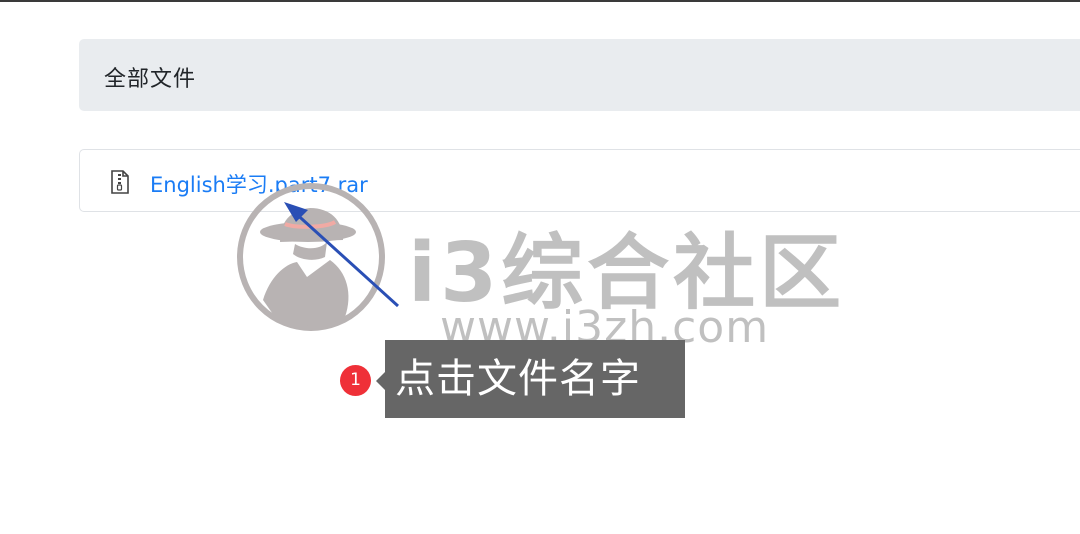 Image resolution: width=1080 pixels, height=534 pixels. Describe the element at coordinates (342, 255) in the screenshot. I see `annotation-arrow` at that location.